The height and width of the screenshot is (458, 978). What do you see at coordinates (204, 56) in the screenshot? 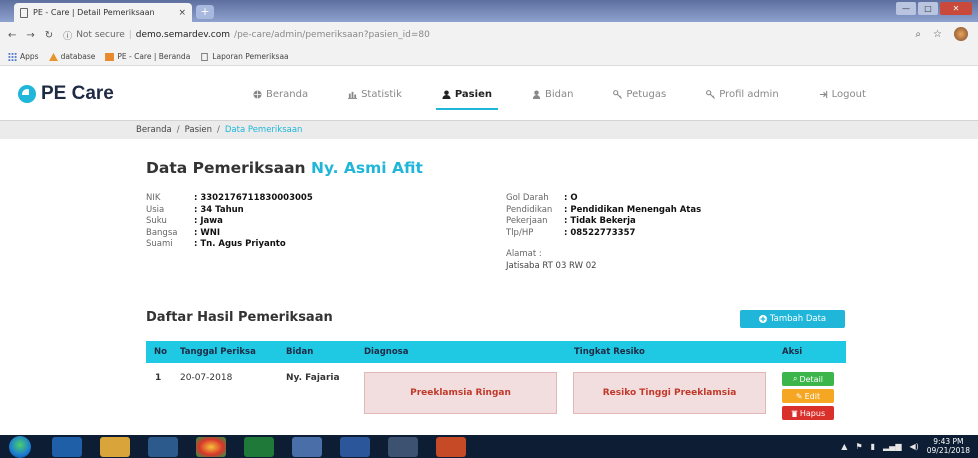
I see `page-icon` at bounding box center [204, 56].